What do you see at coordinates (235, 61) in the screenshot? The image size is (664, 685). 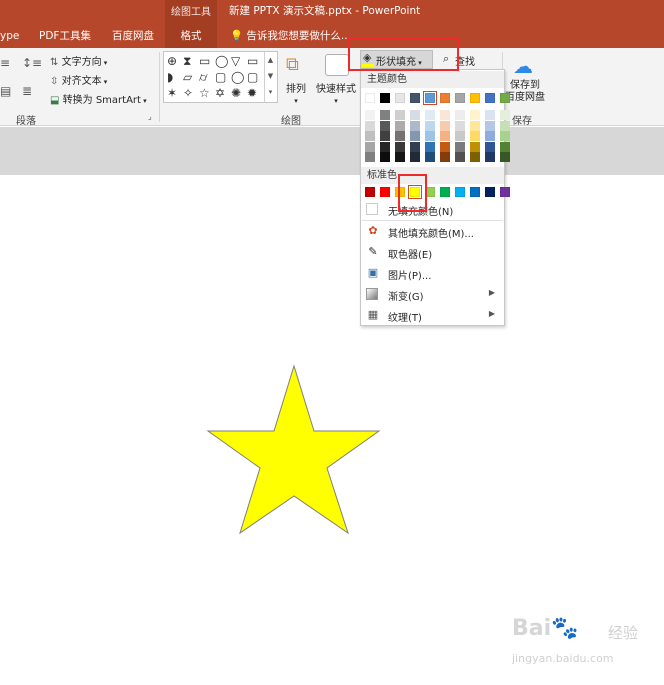 I see `shape-icon: ▽` at bounding box center [235, 61].